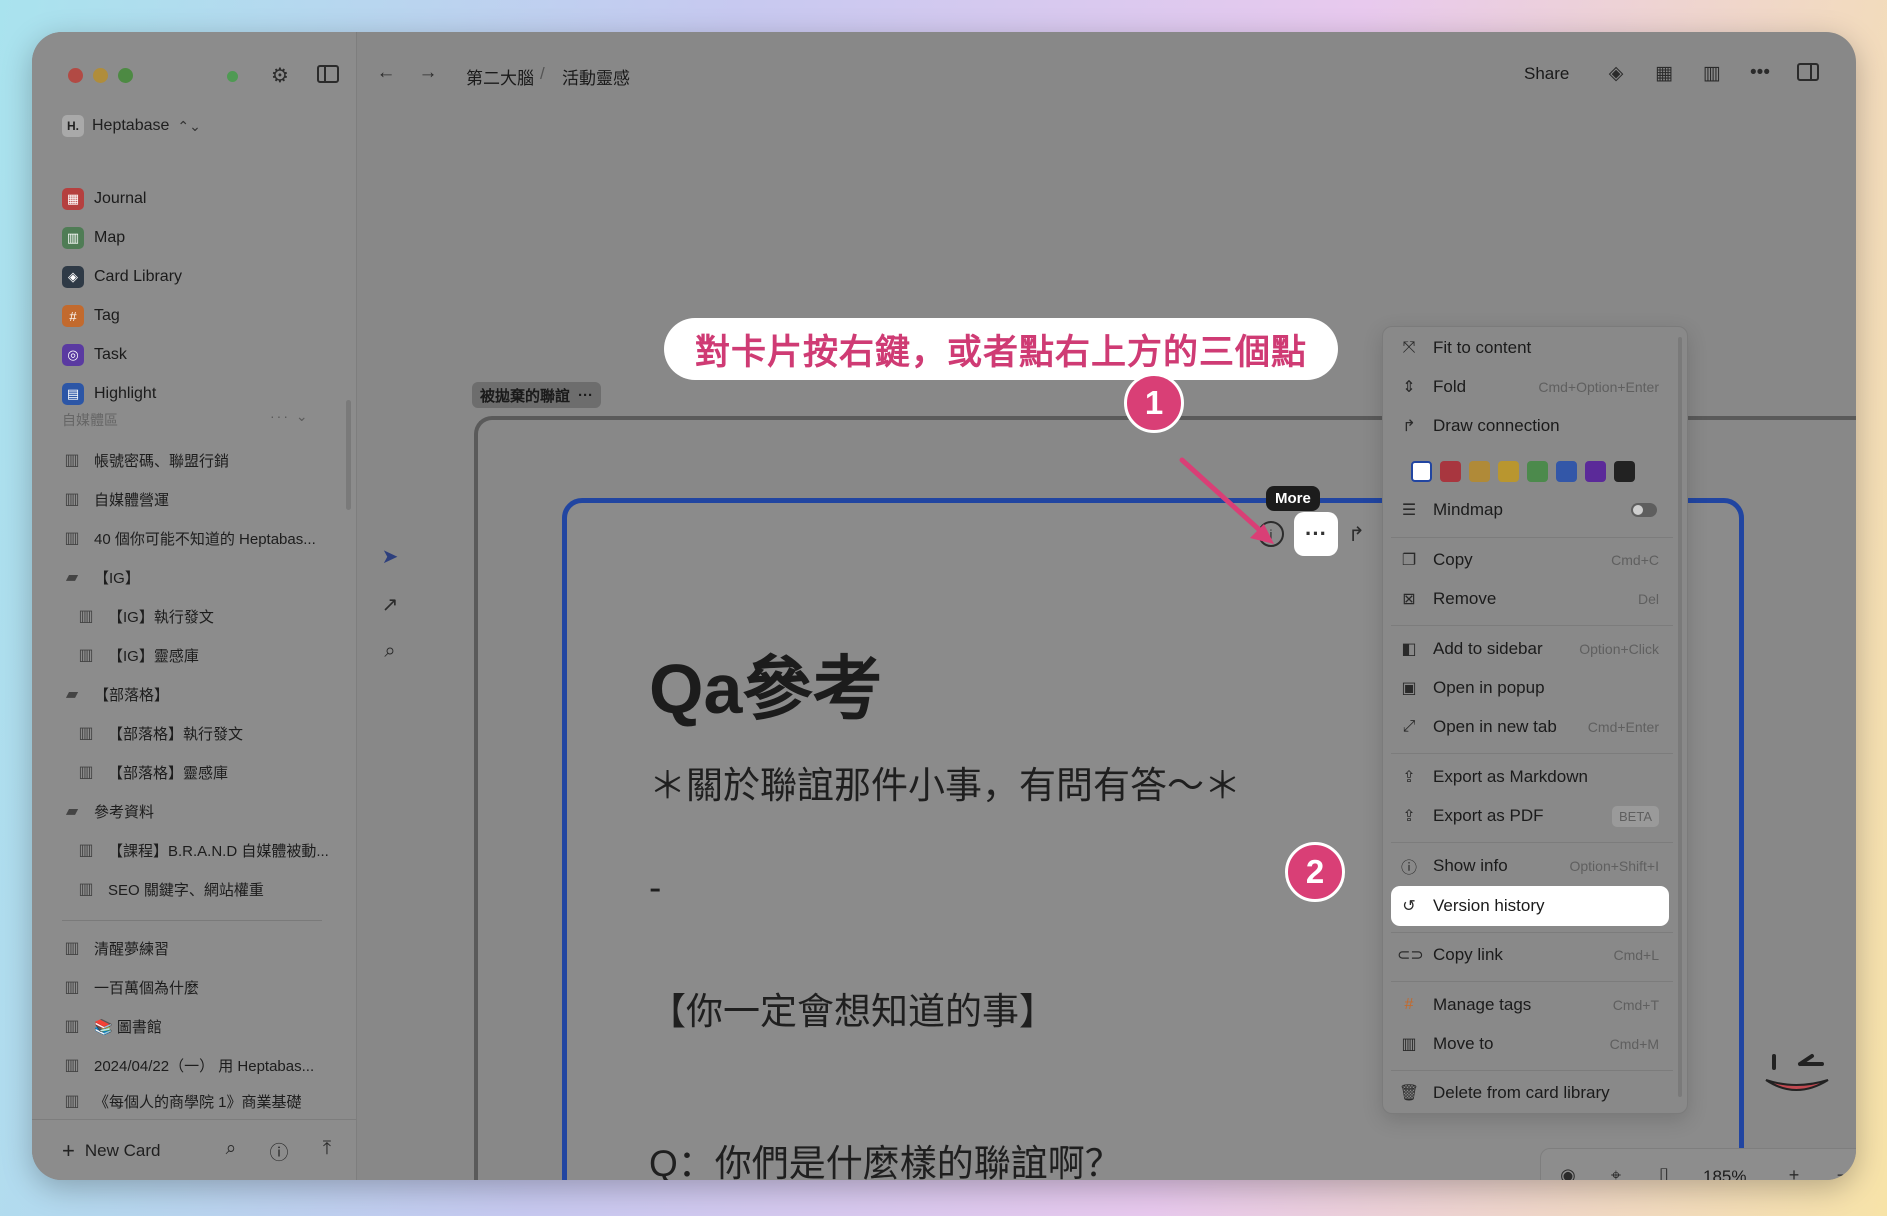 This screenshot has height=1216, width=1887. I want to click on gear-icon: ⚙, so click(280, 76).